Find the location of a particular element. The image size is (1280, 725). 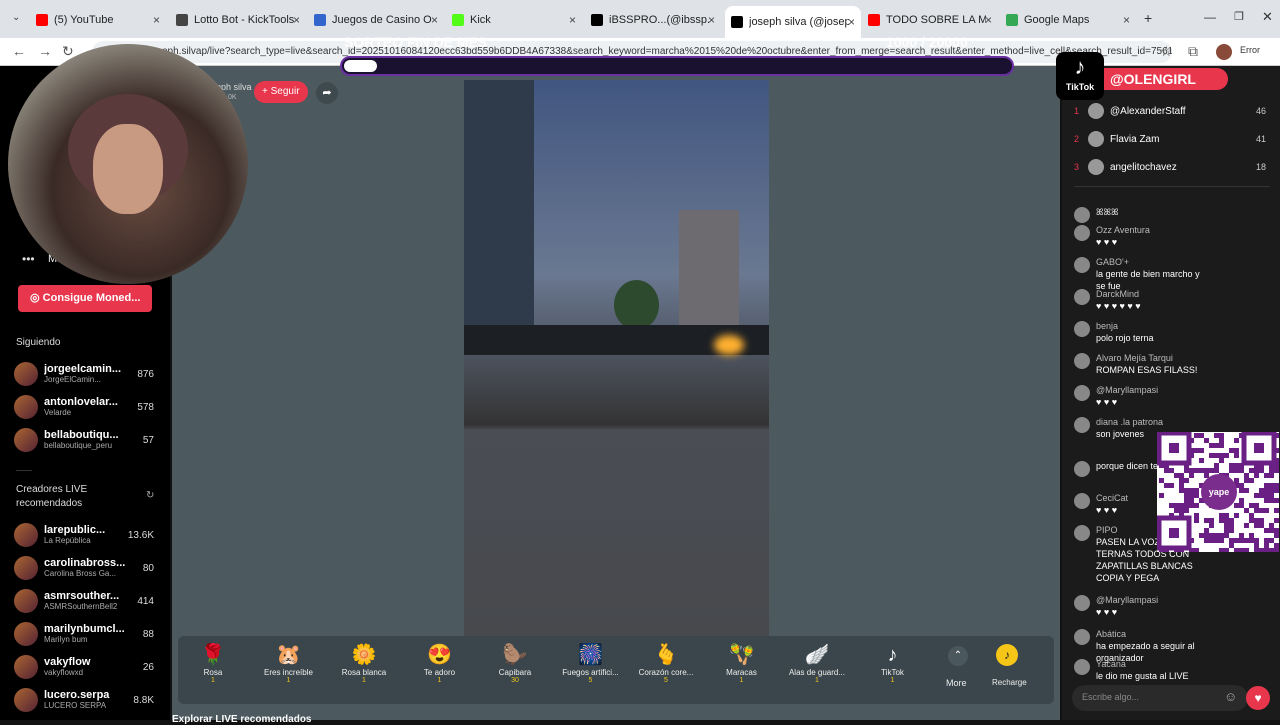

ranking-row: 1 @AlexanderStaff 46 is located at coordinates (1174, 111).